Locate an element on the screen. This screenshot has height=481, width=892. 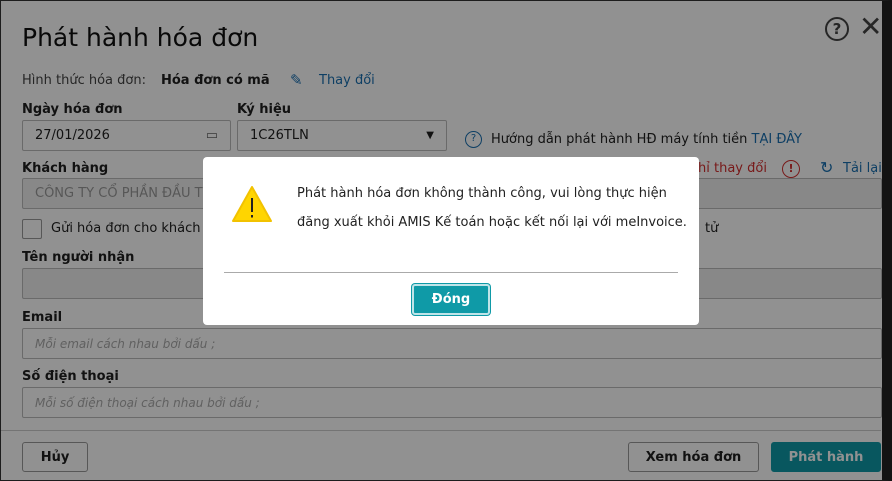
alert-divider is located at coordinates (451, 272).